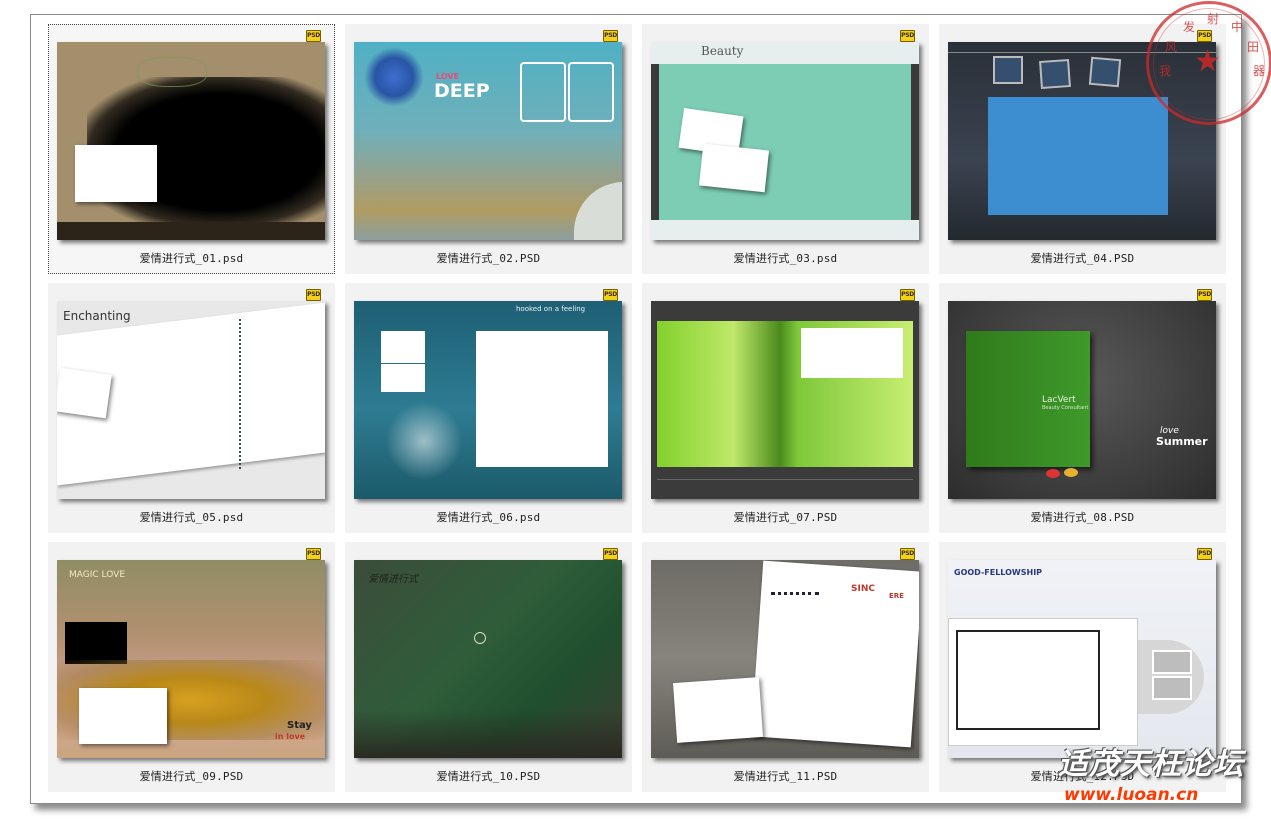 Image resolution: width=1271 pixels, height=828 pixels. What do you see at coordinates (1151, 764) in the screenshot?
I see `watermark-title: 适茂天枉论坛` at bounding box center [1151, 764].